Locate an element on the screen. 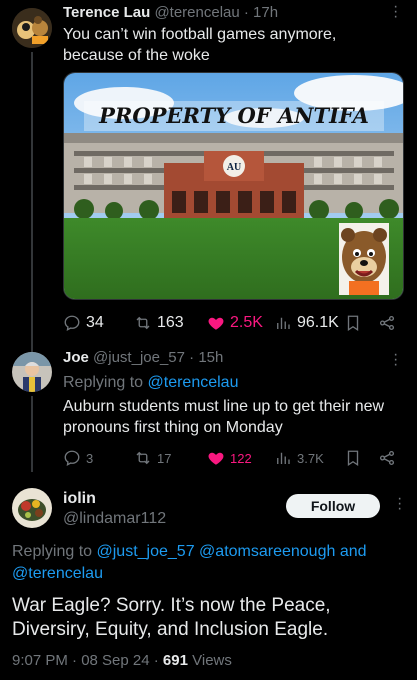 This screenshot has height=680, width=417. display-name: iolin is located at coordinates (79, 498).